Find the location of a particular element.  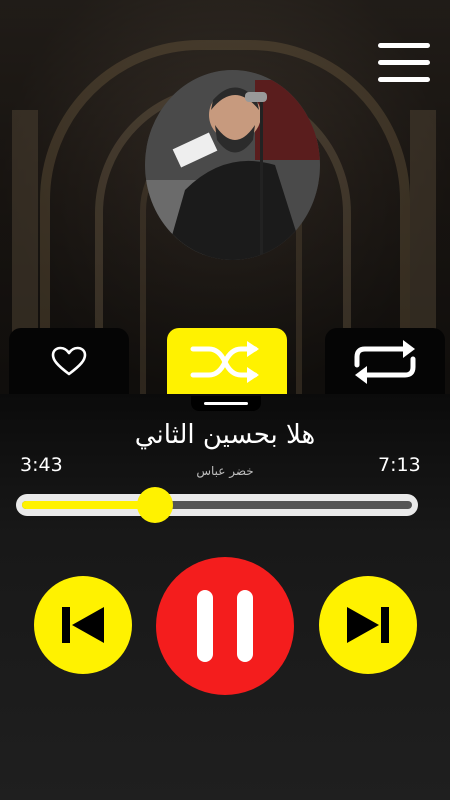

pause-button is located at coordinates (225, 626).